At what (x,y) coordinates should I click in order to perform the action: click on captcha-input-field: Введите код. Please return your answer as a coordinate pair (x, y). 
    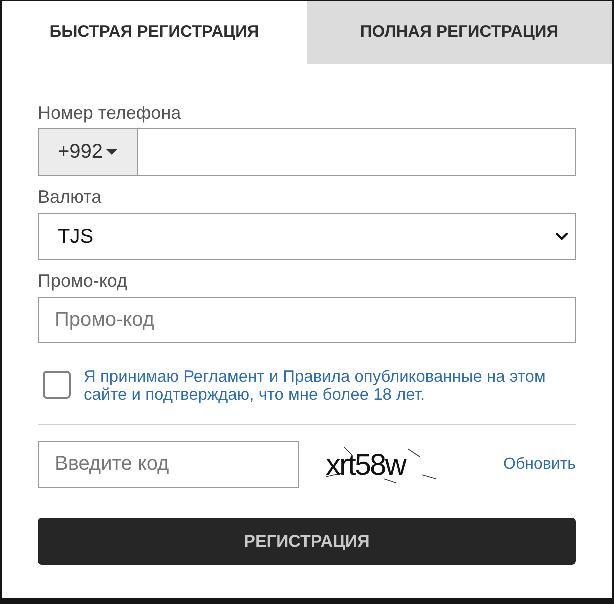
    Looking at the image, I should click on (168, 464).